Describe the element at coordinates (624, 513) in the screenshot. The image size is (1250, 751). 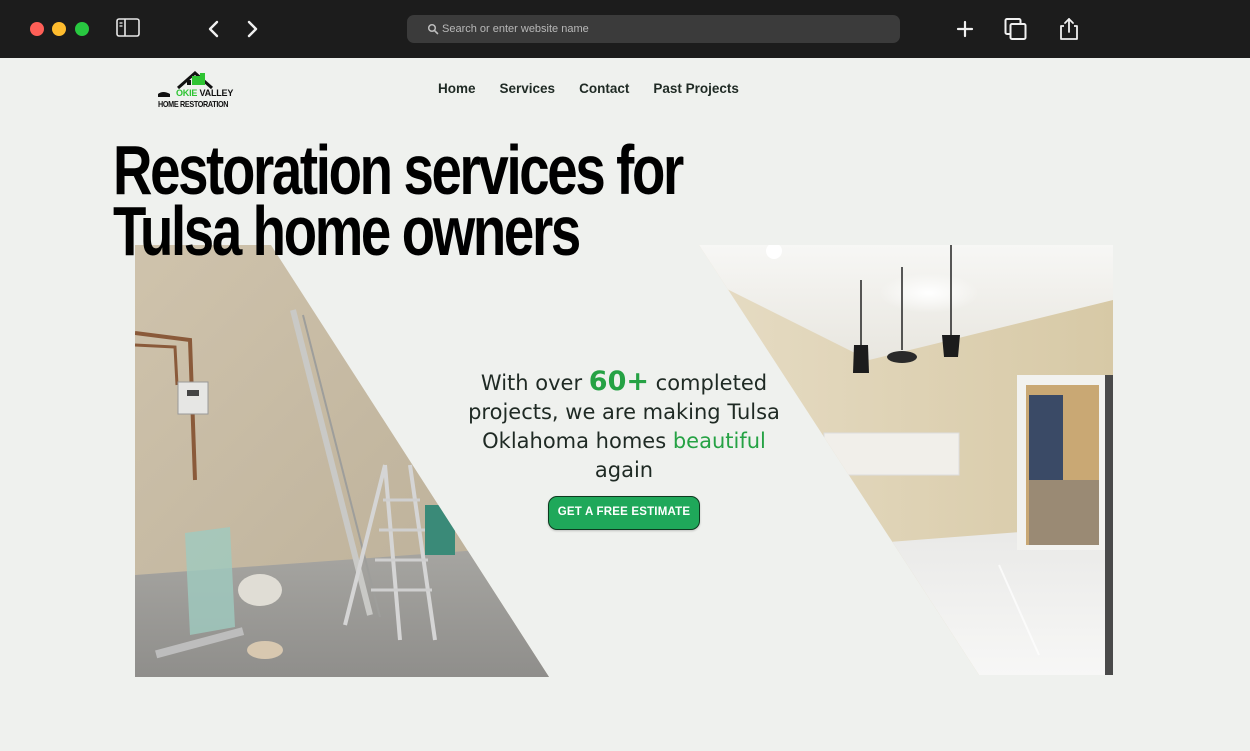
I see `free-estimate-button: GET A FREE ESTIMATE` at that location.